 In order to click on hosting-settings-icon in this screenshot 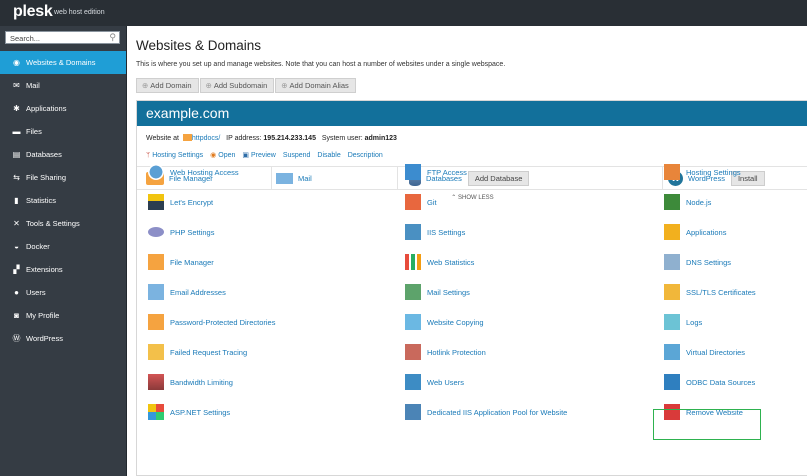, I will do `click(672, 172)`.